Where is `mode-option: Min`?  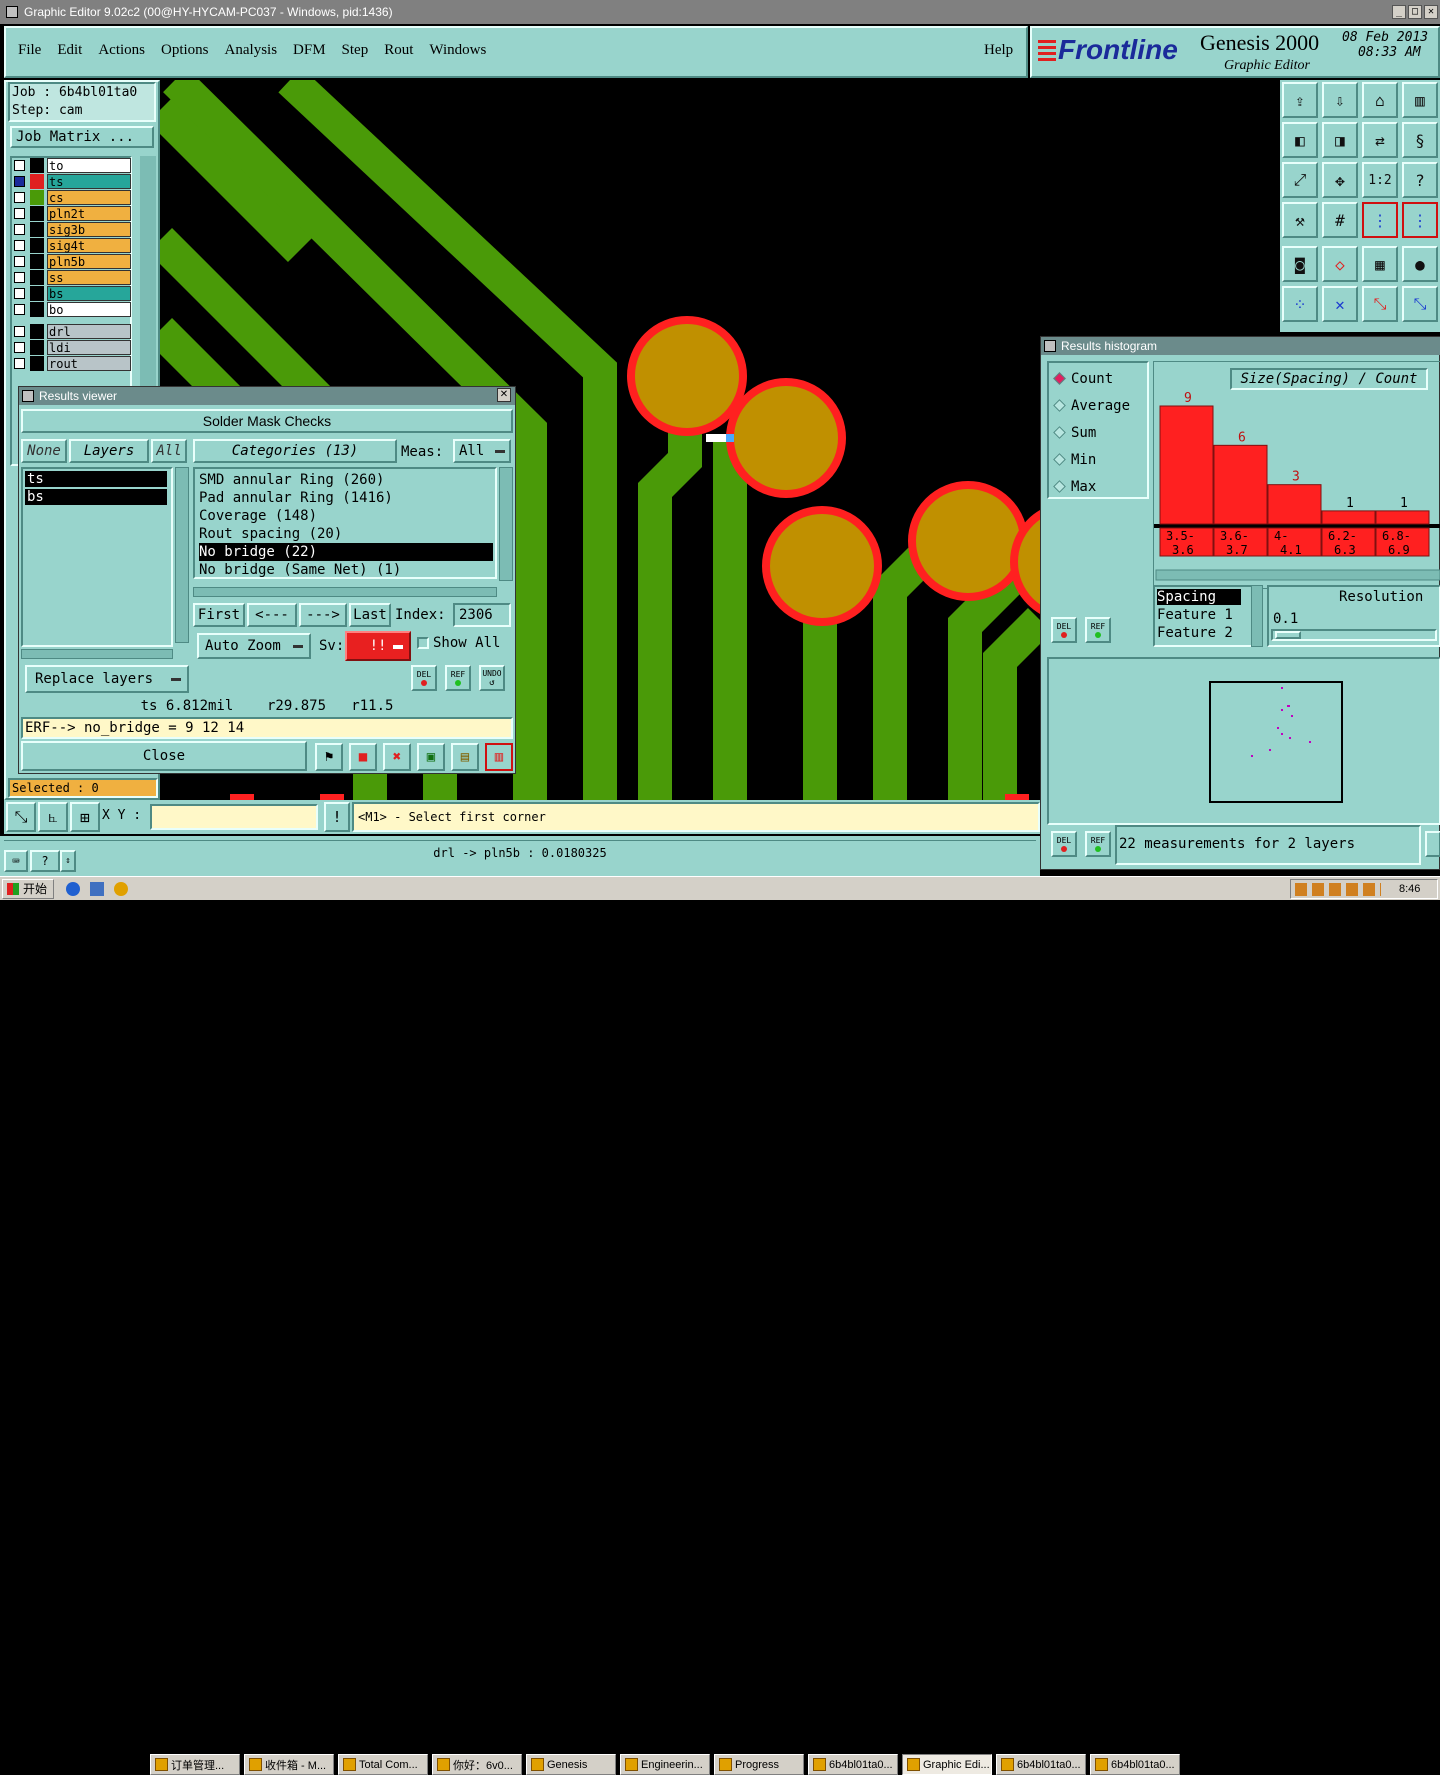 mode-option: Min is located at coordinates (1074, 460).